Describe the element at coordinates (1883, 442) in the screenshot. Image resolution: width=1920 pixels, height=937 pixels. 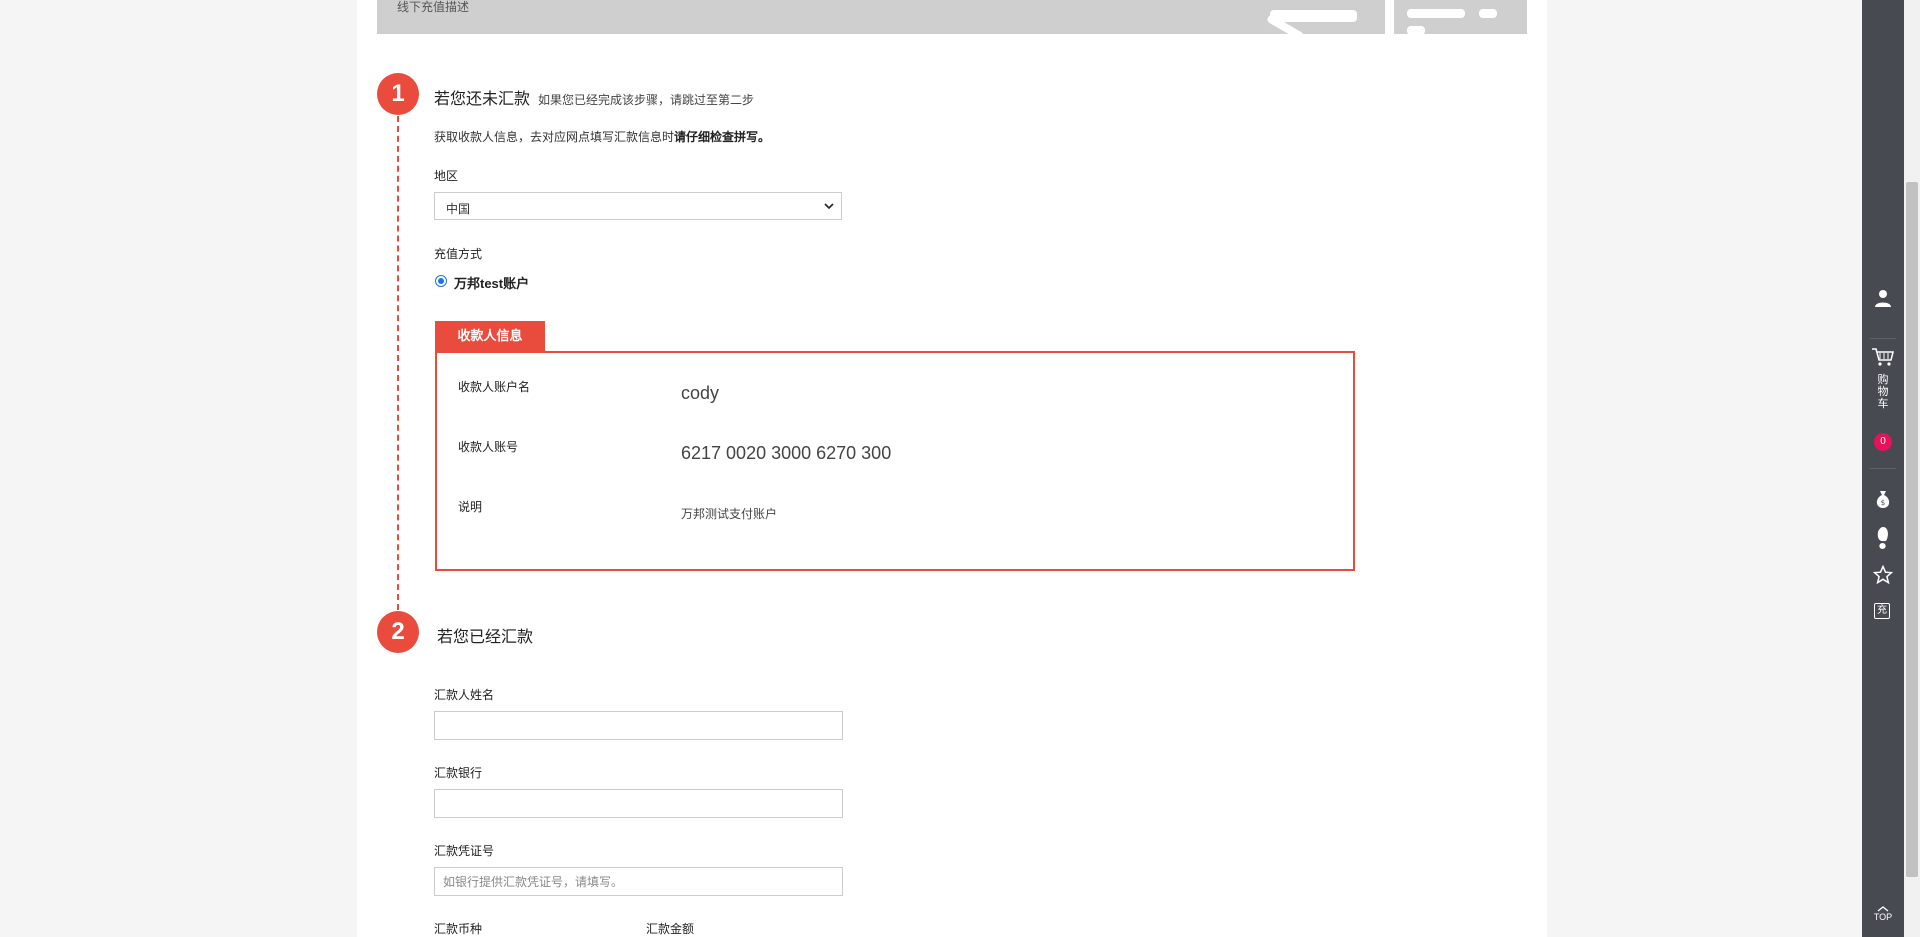
I see `cart-count-badge: 0` at that location.